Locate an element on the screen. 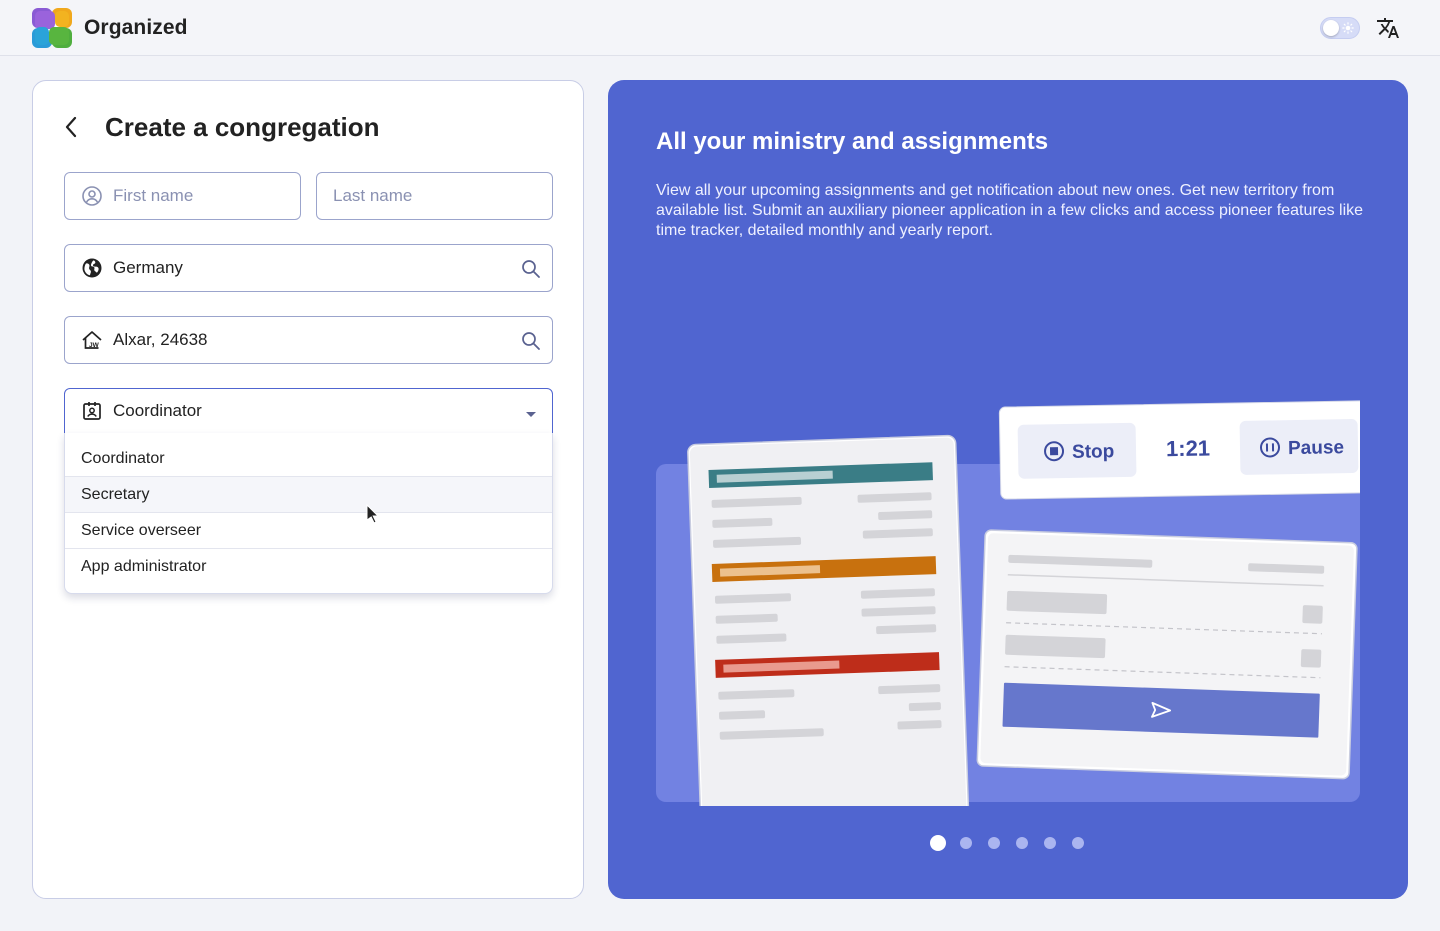 The width and height of the screenshot is (1440, 931). mouse-cursor-icon is located at coordinates (373, 514).